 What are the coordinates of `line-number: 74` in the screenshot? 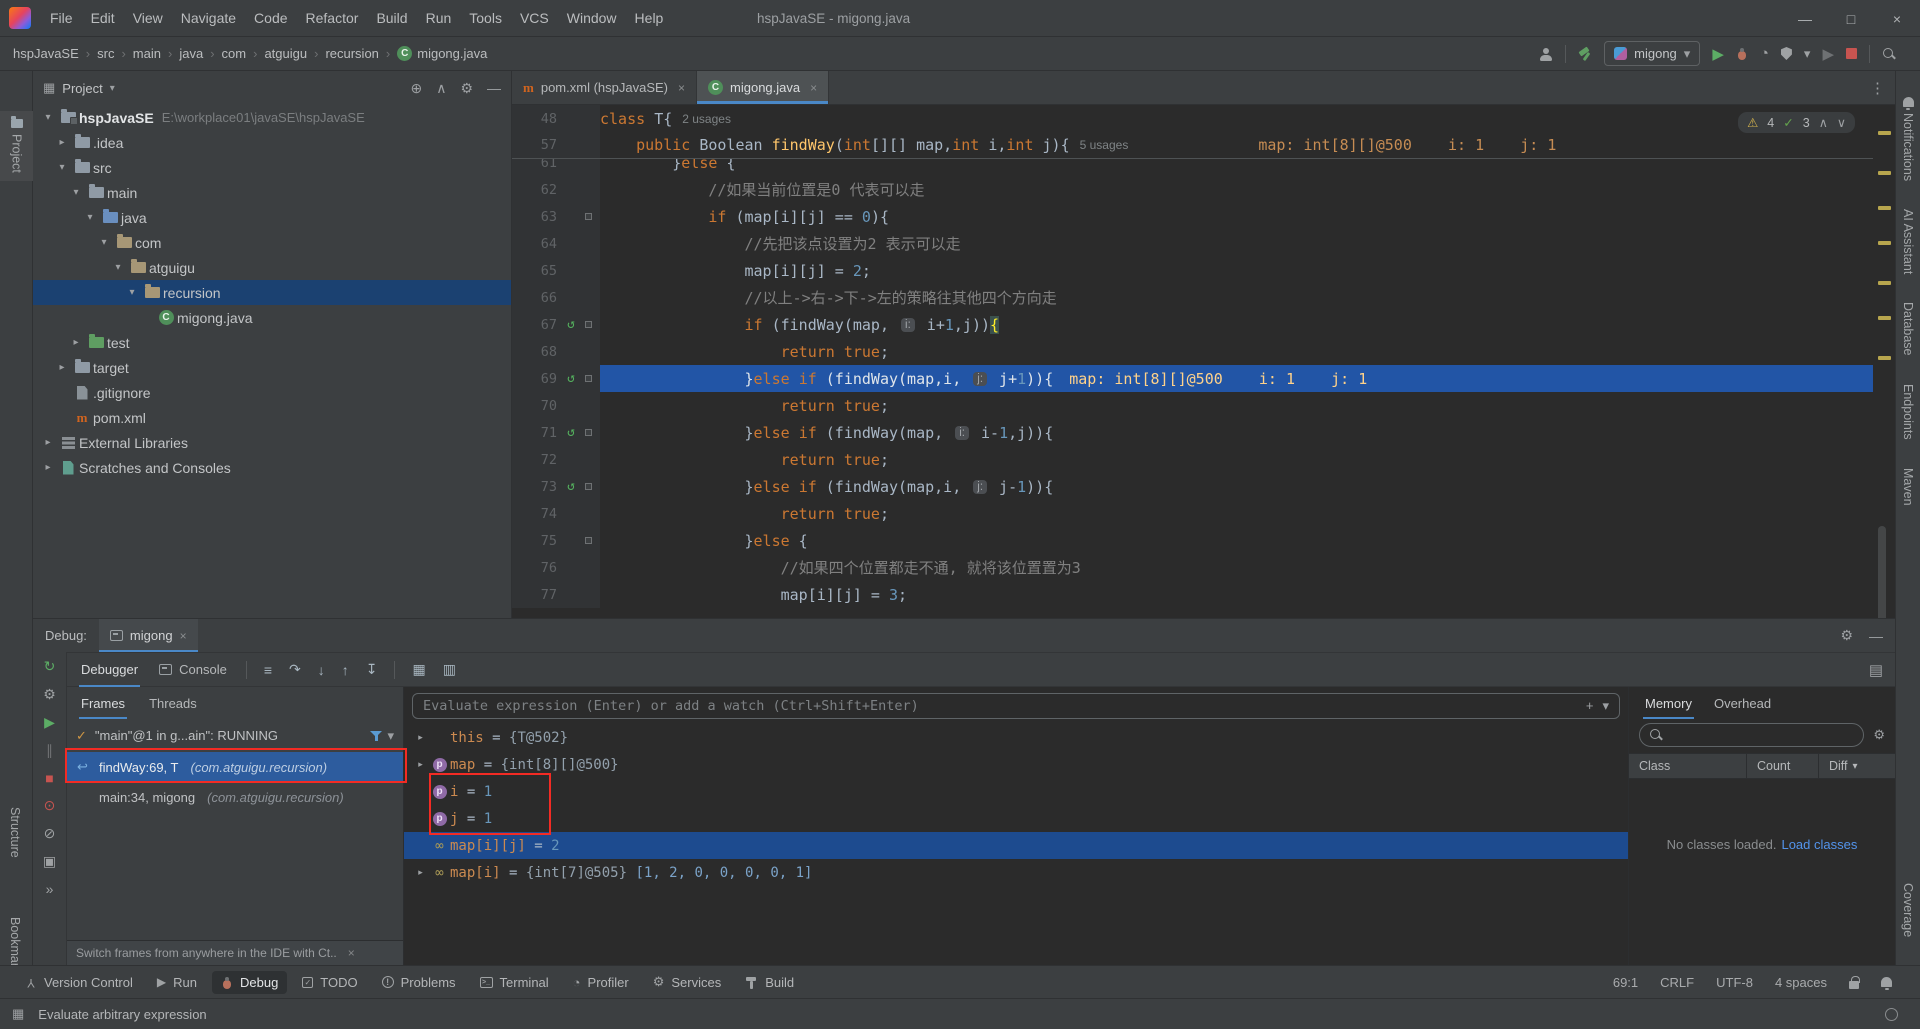 It's located at (537, 514).